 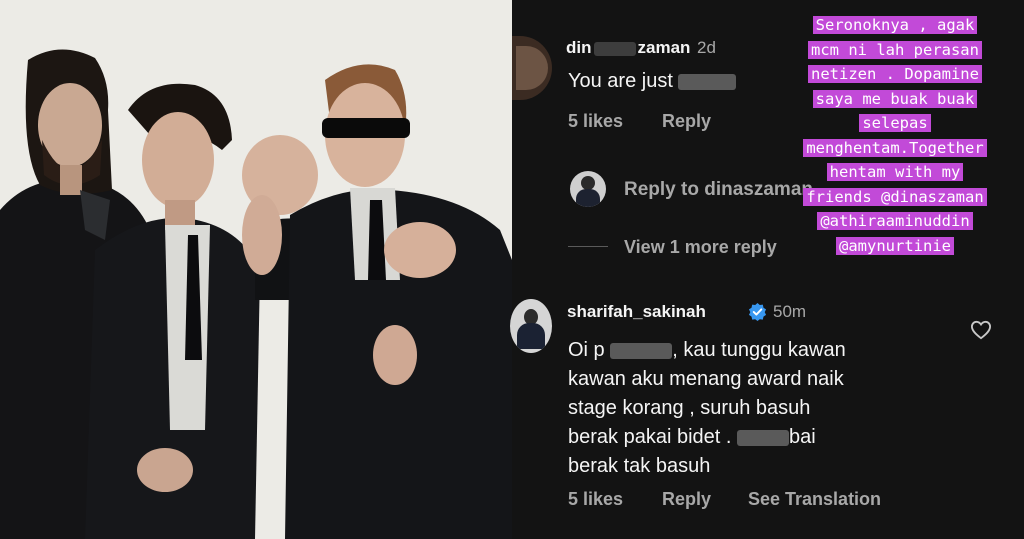 What do you see at coordinates (707, 350) in the screenshot?
I see `comment-text-line: Oi p , kau tunggu kawan` at bounding box center [707, 350].